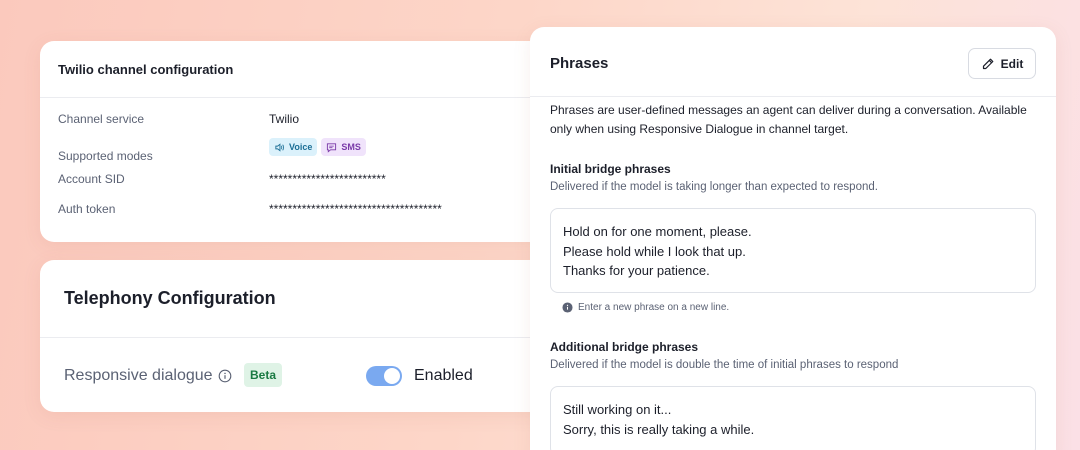 The width and height of the screenshot is (1080, 450). I want to click on account-sid-label: Account SID, so click(91, 179).